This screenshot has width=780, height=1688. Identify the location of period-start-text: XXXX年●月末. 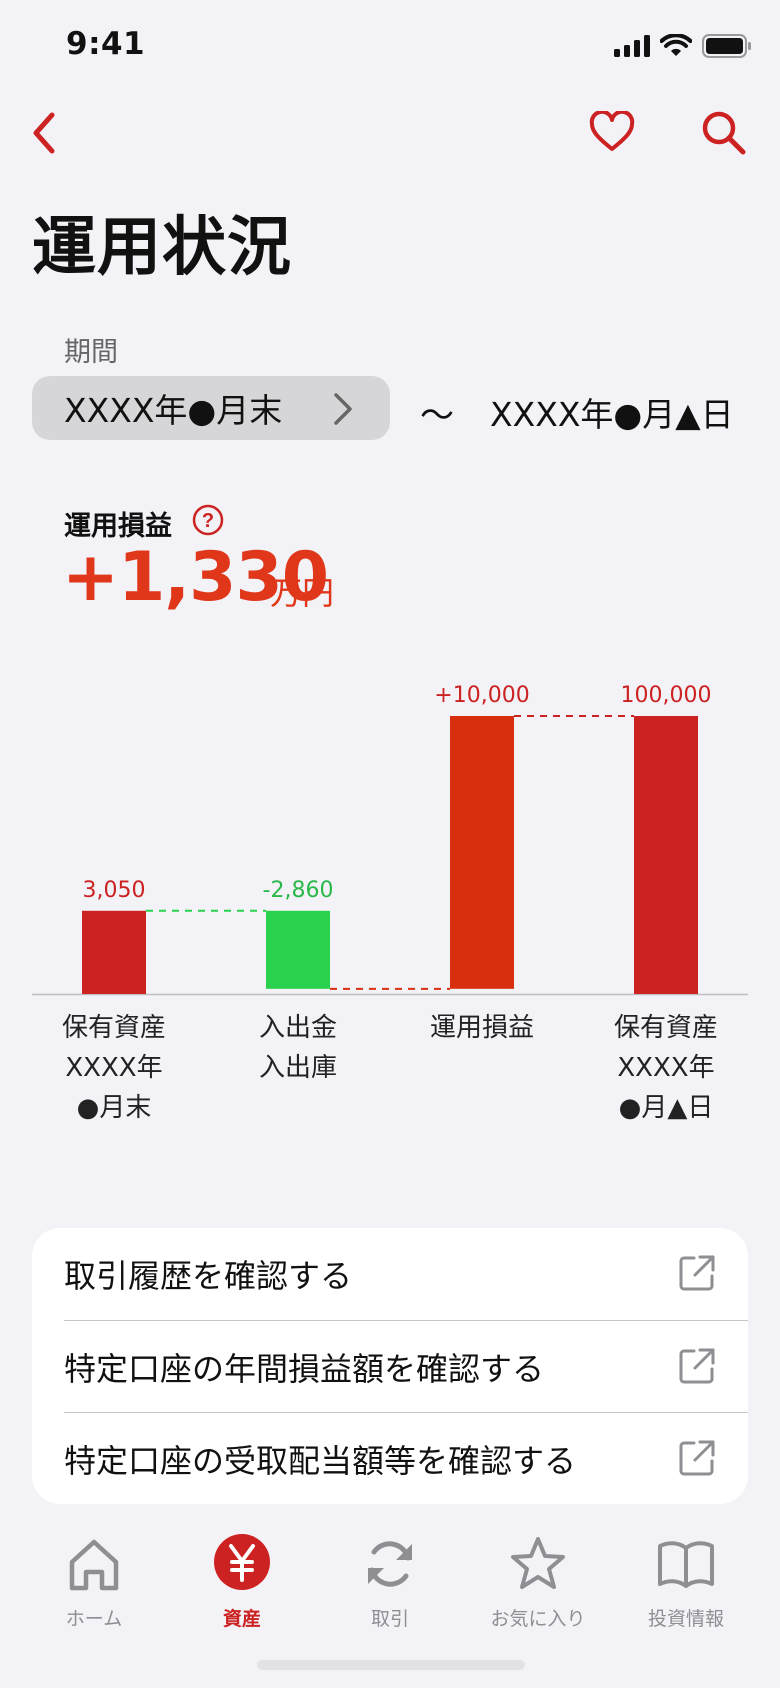
(173, 410).